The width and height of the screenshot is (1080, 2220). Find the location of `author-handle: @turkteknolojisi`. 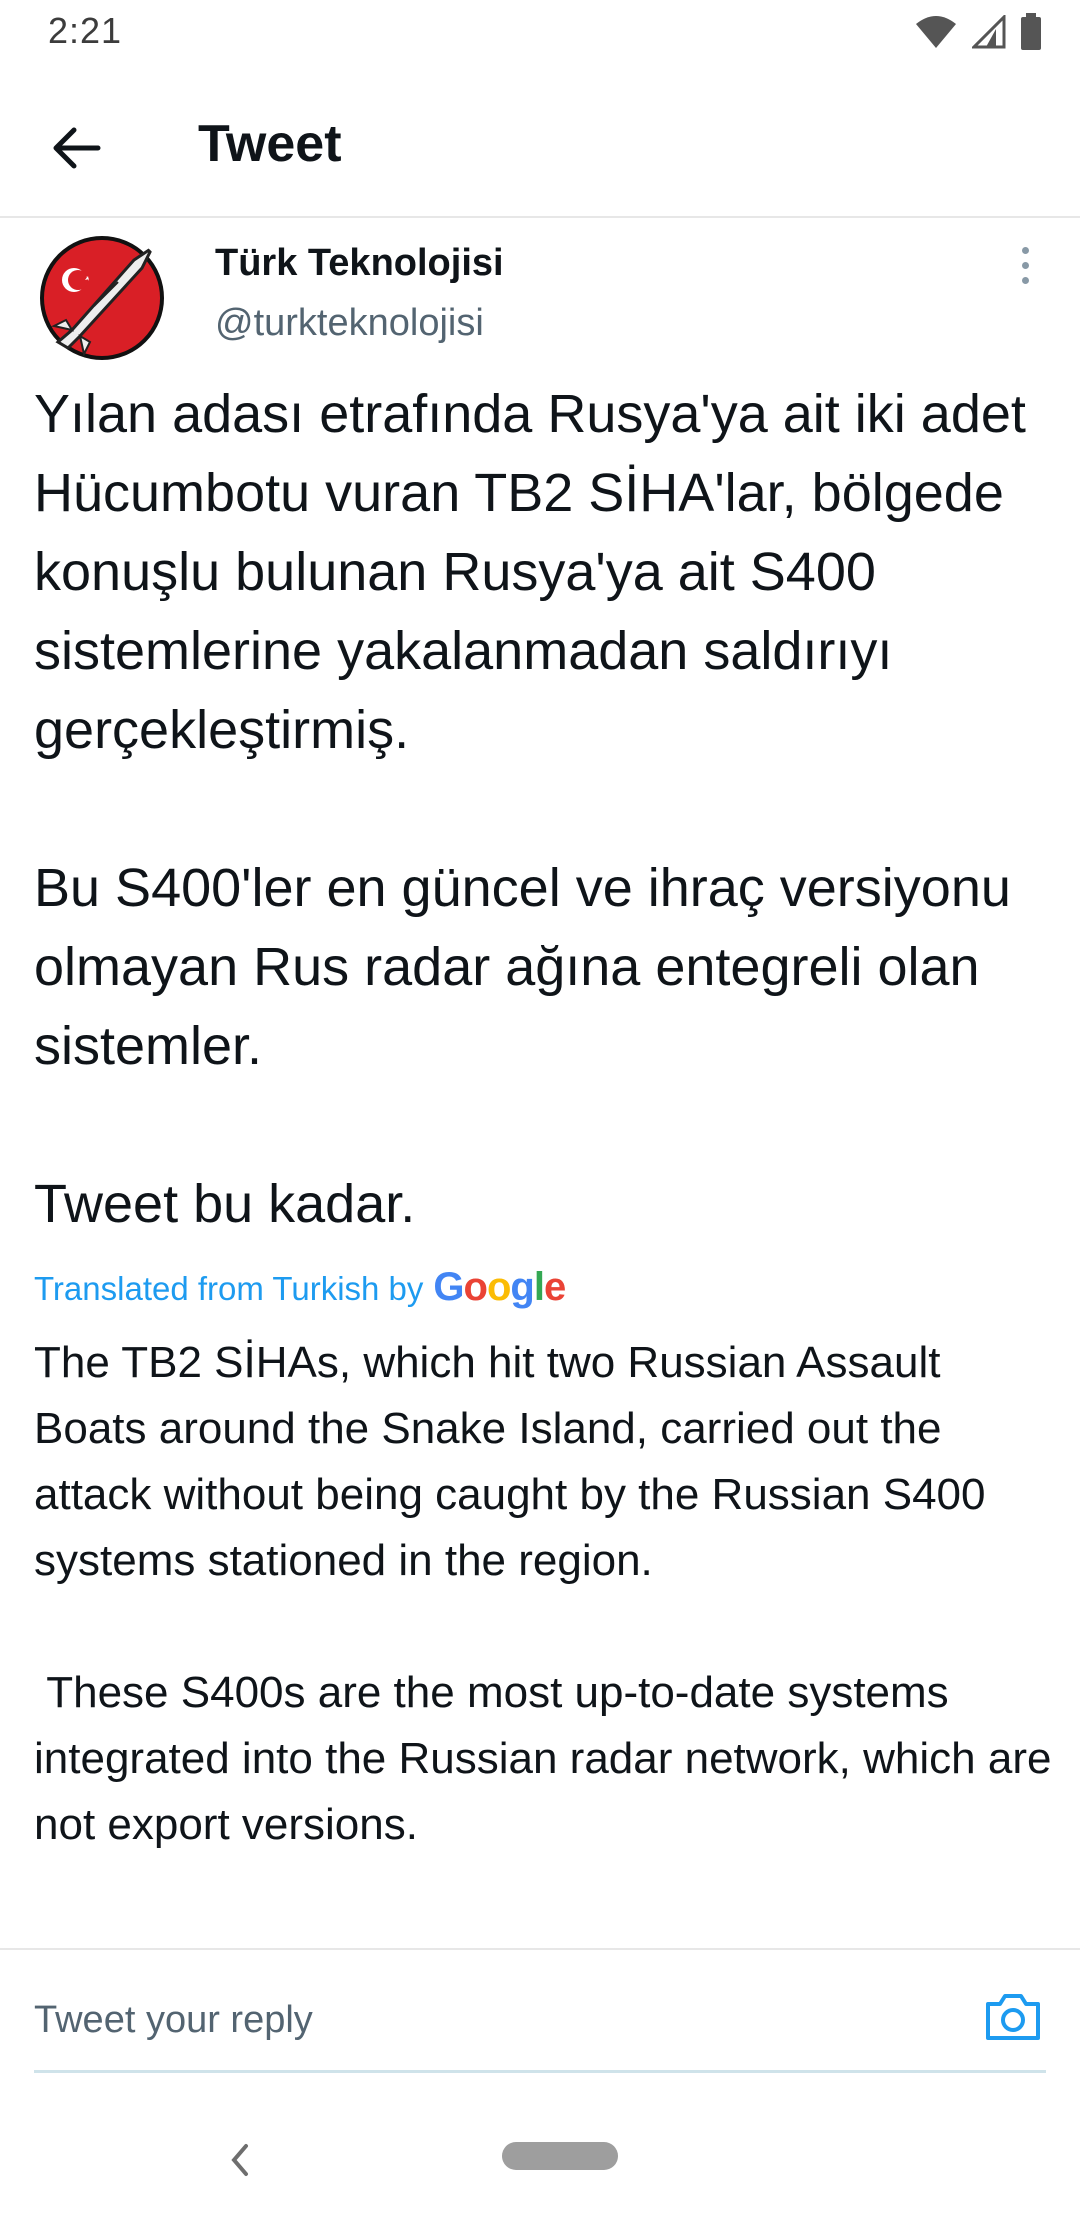

author-handle: @turkteknolojisi is located at coordinates (349, 323).